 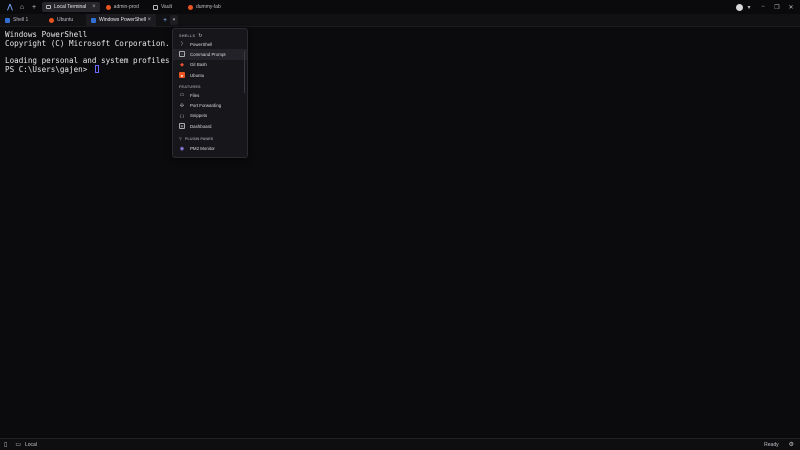 What do you see at coordinates (206, 106) in the screenshot?
I see `menu-item-label: Port Forwarding` at bounding box center [206, 106].